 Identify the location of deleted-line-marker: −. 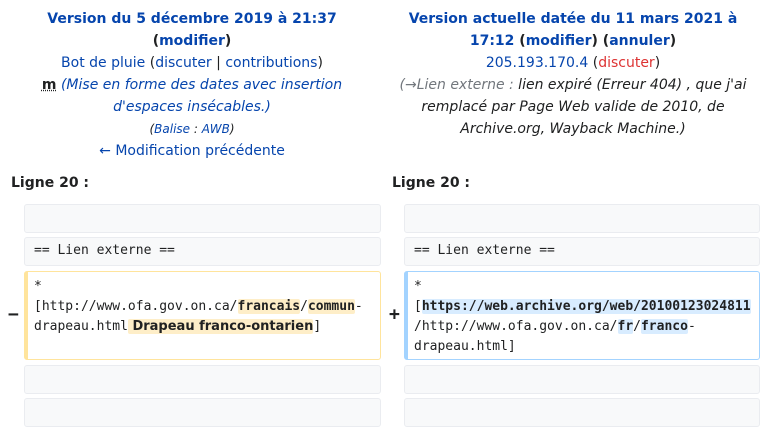
(13, 314).